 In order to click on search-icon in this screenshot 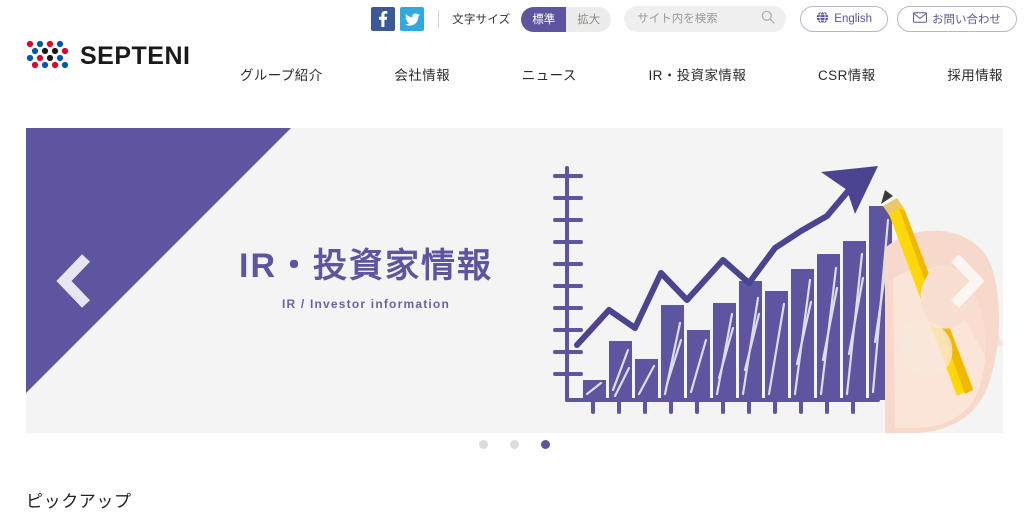, I will do `click(768, 19)`.